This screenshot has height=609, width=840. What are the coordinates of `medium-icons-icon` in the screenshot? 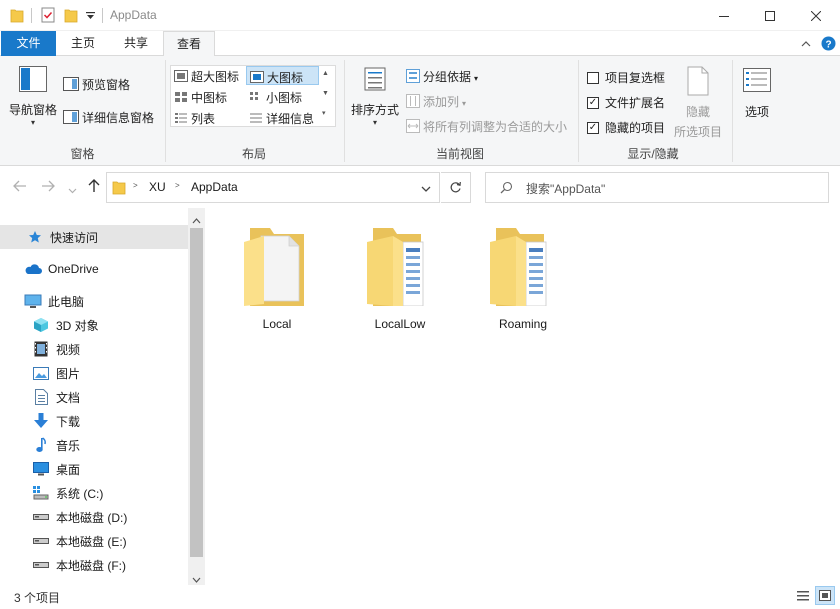 It's located at (181, 98).